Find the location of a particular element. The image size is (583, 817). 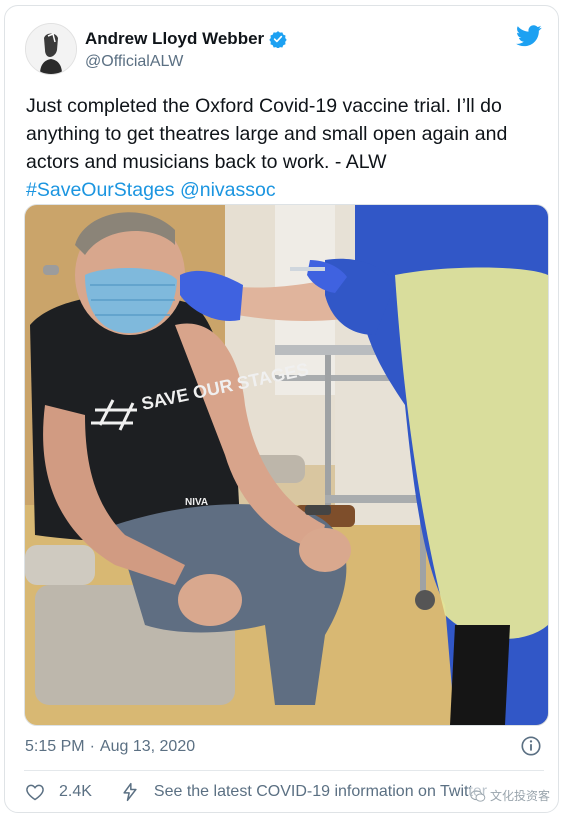

author-handle: @OfficialALW is located at coordinates (134, 62).